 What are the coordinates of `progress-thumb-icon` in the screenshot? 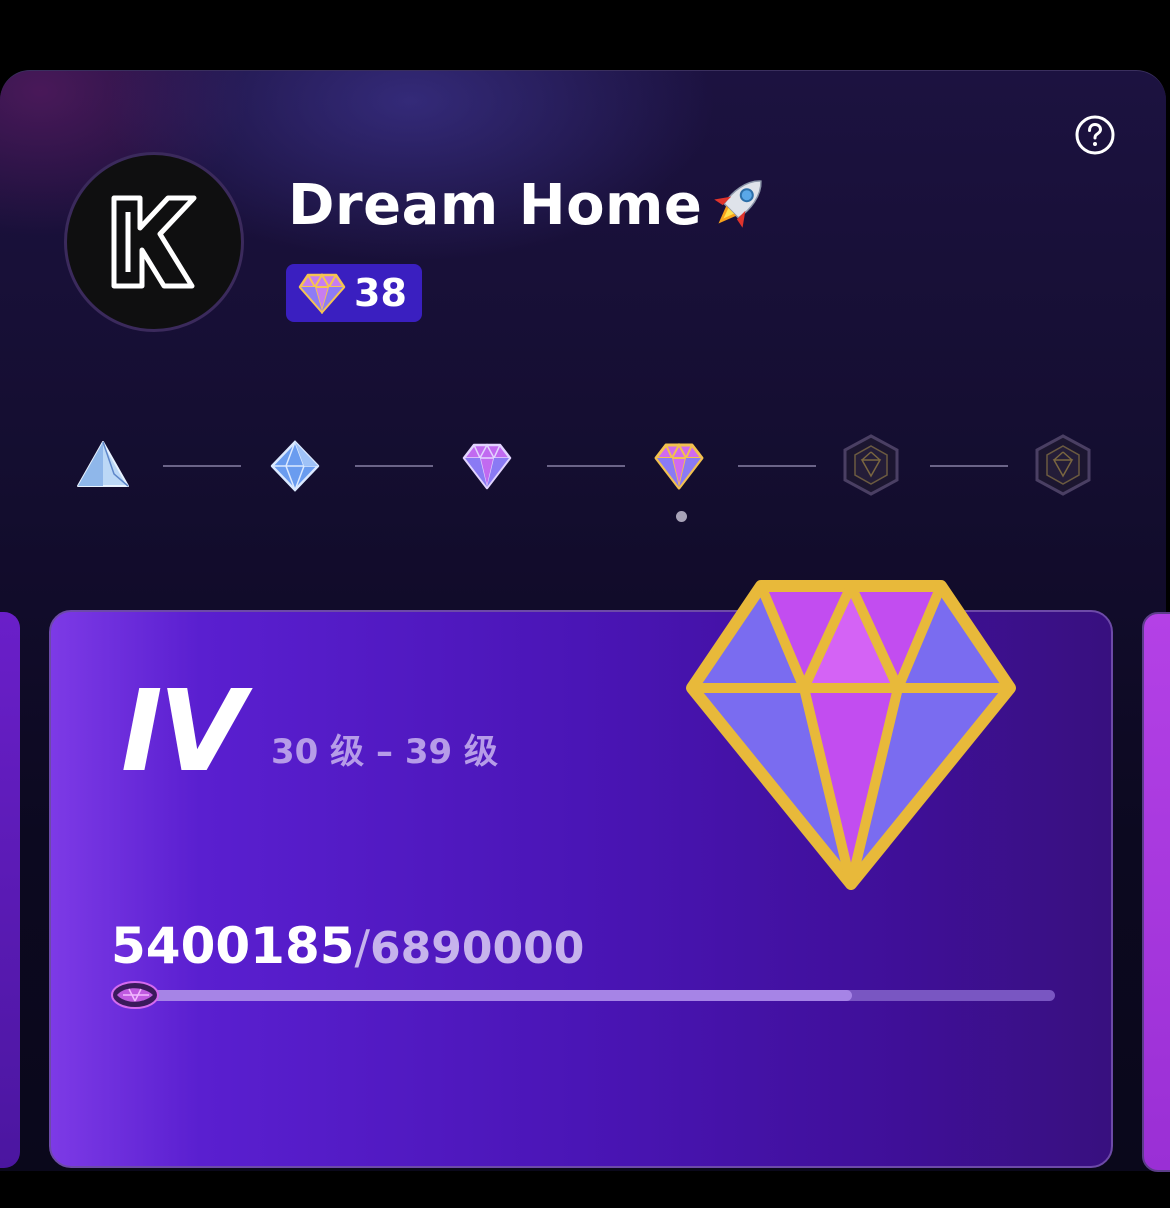 It's located at (135, 995).